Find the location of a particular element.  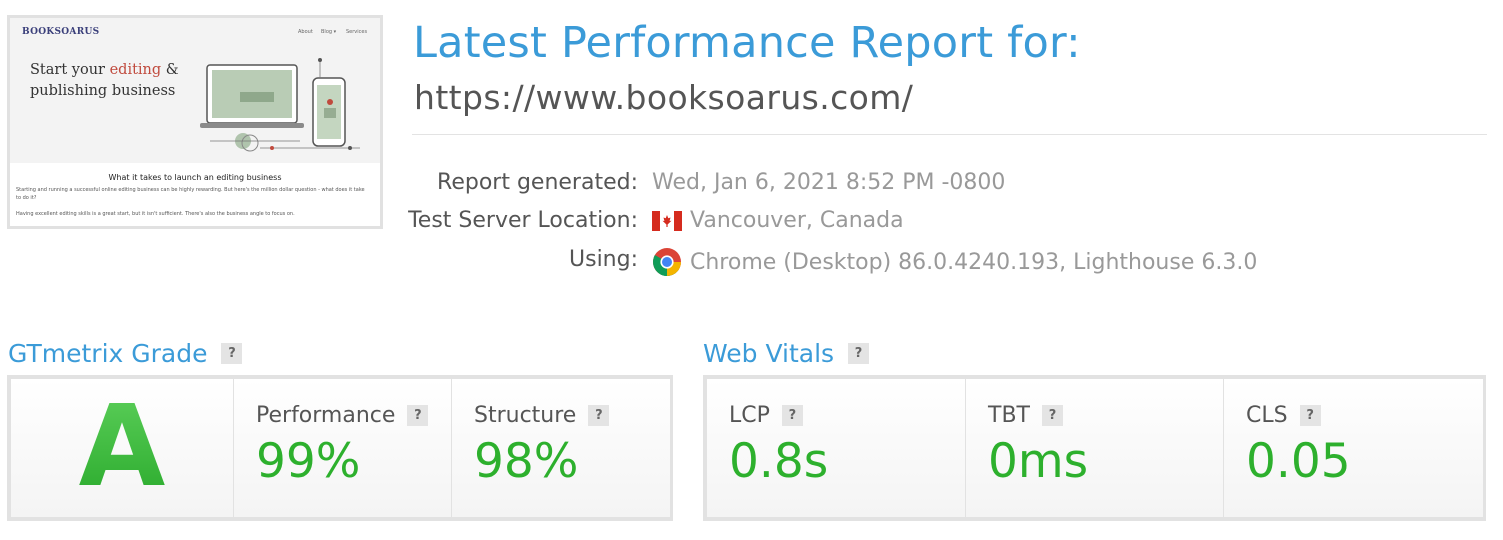

thumbnail-nav-about: About is located at coordinates (305, 32).